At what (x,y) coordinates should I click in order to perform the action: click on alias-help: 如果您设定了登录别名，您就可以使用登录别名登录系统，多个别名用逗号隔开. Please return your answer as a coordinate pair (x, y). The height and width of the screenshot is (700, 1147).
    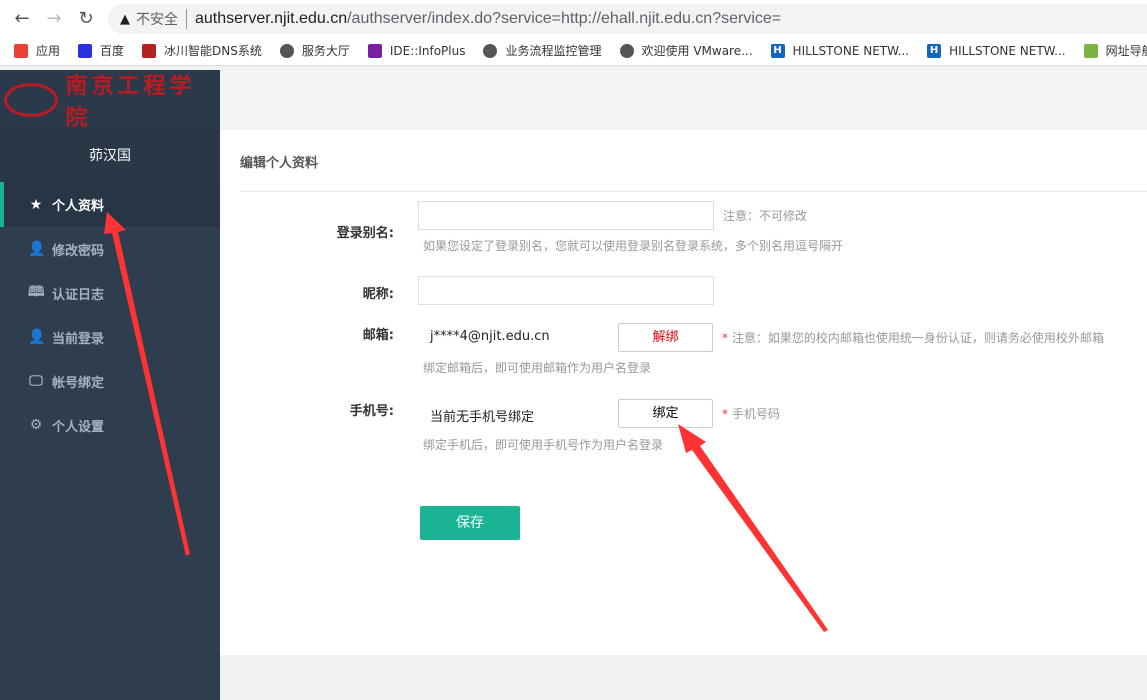
    Looking at the image, I should click on (633, 246).